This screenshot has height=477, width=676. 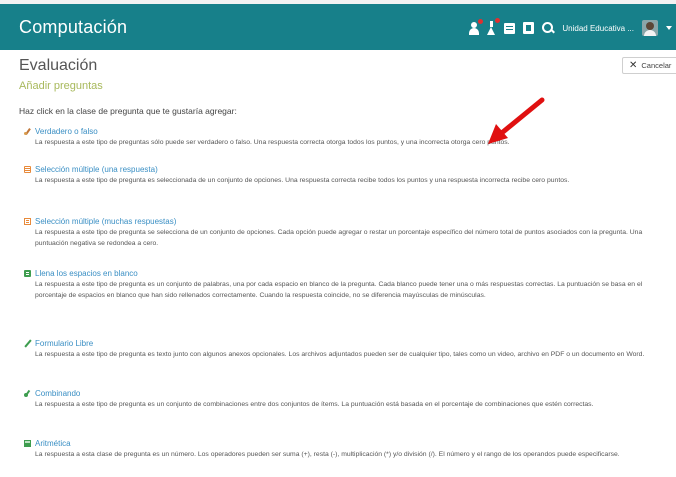 What do you see at coordinates (669, 28) in the screenshot?
I see `chevron-down-icon` at bounding box center [669, 28].